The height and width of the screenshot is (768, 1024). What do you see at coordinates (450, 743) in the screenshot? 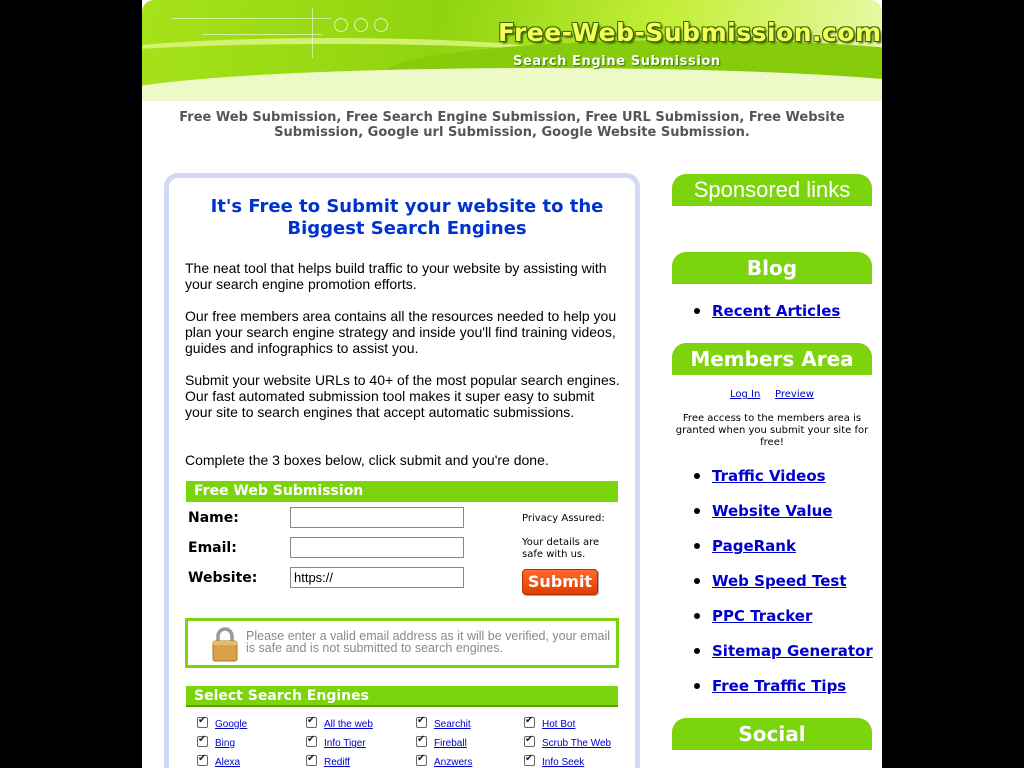
I see `engine-link: Fireball` at bounding box center [450, 743].